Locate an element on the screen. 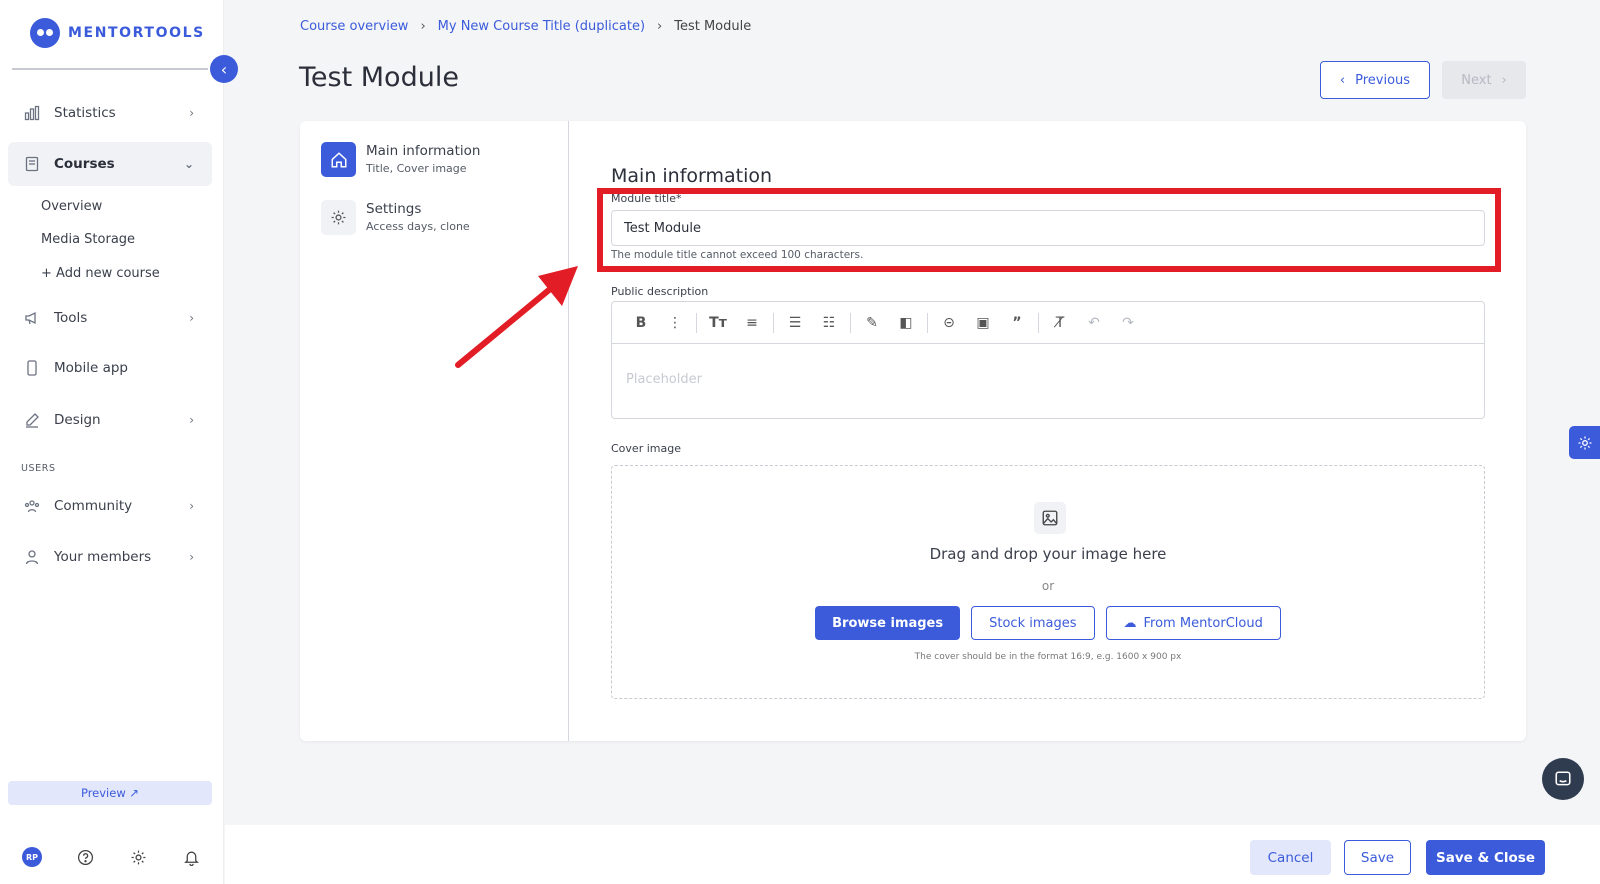 This screenshot has width=1600, height=884. quote-icon: ” is located at coordinates (1017, 323).